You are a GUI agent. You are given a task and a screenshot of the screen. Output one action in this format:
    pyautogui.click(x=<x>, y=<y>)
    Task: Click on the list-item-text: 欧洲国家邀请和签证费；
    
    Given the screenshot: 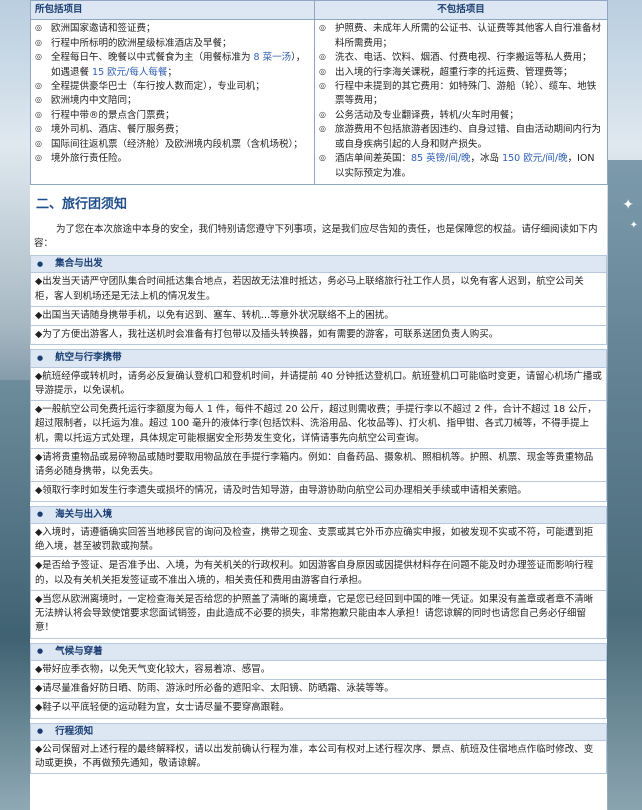 What is the action you would take?
    pyautogui.click(x=103, y=29)
    